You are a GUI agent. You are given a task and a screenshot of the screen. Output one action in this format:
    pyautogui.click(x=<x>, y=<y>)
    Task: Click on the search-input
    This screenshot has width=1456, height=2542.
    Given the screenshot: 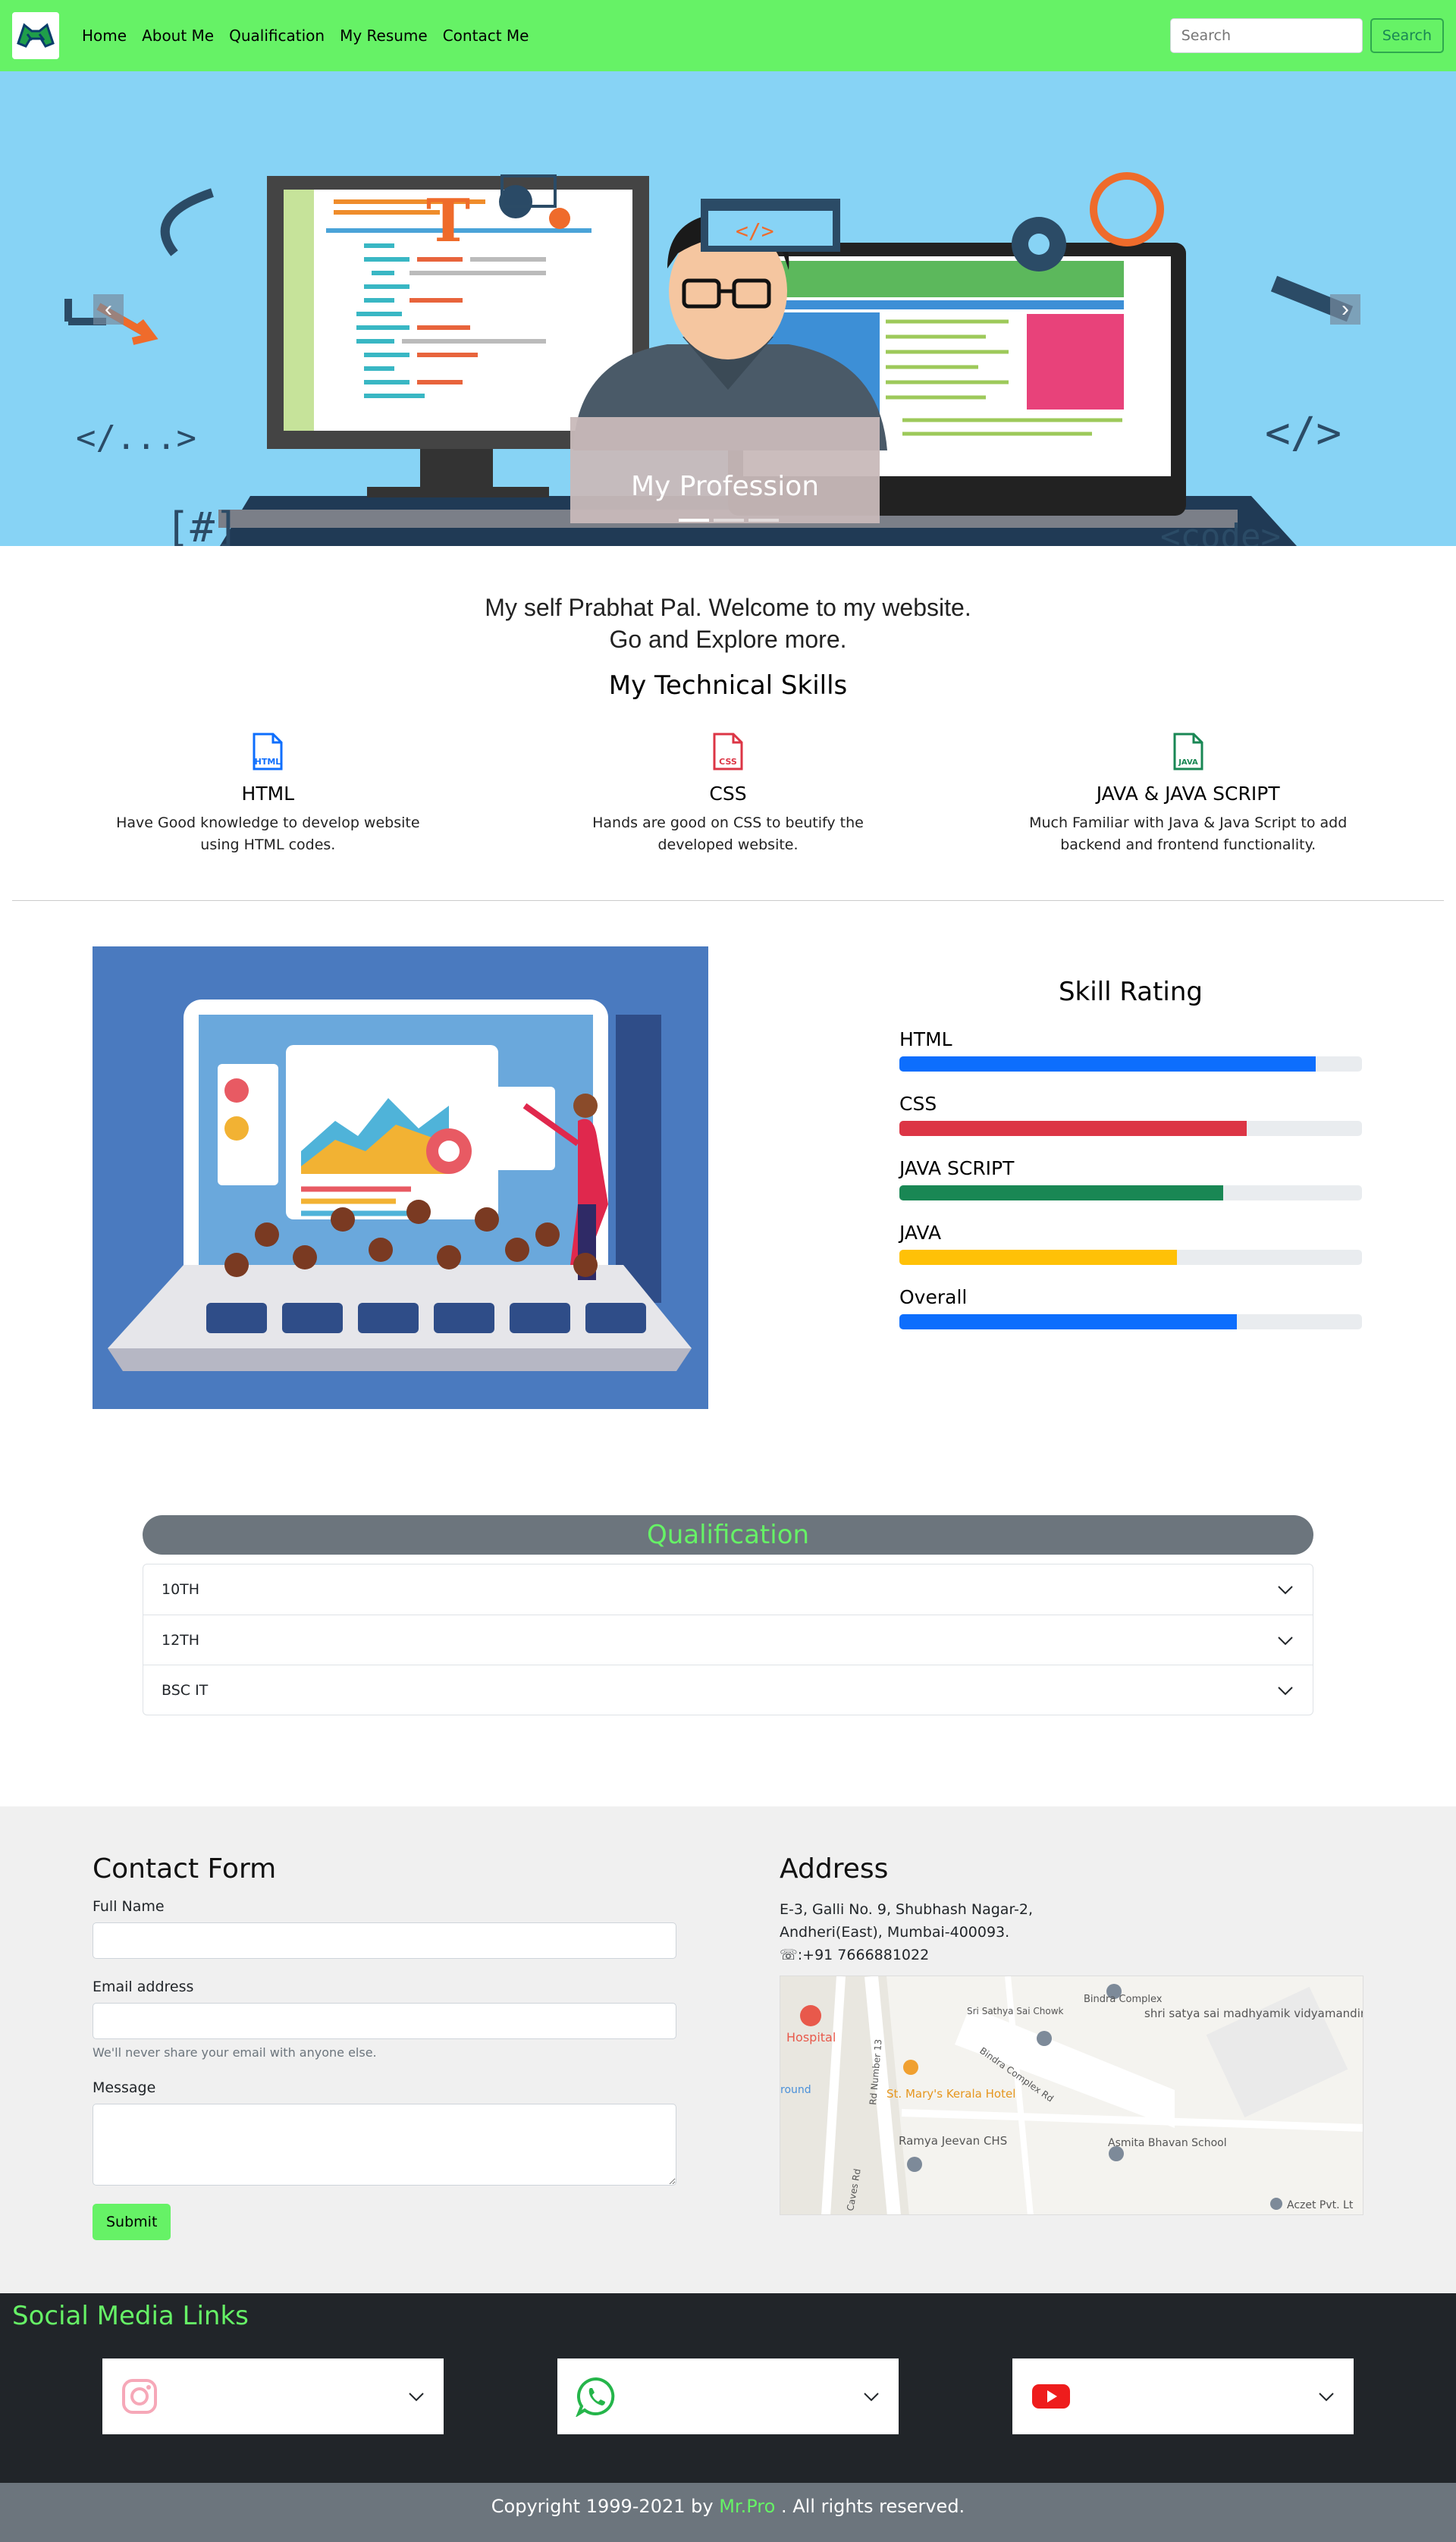 What is the action you would take?
    pyautogui.click(x=1266, y=35)
    